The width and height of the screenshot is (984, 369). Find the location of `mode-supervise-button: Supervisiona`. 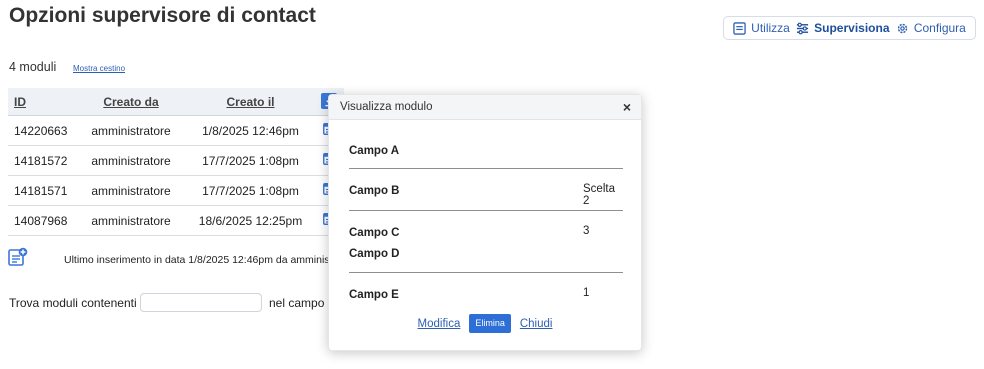

mode-supervise-button: Supervisiona is located at coordinates (843, 28).